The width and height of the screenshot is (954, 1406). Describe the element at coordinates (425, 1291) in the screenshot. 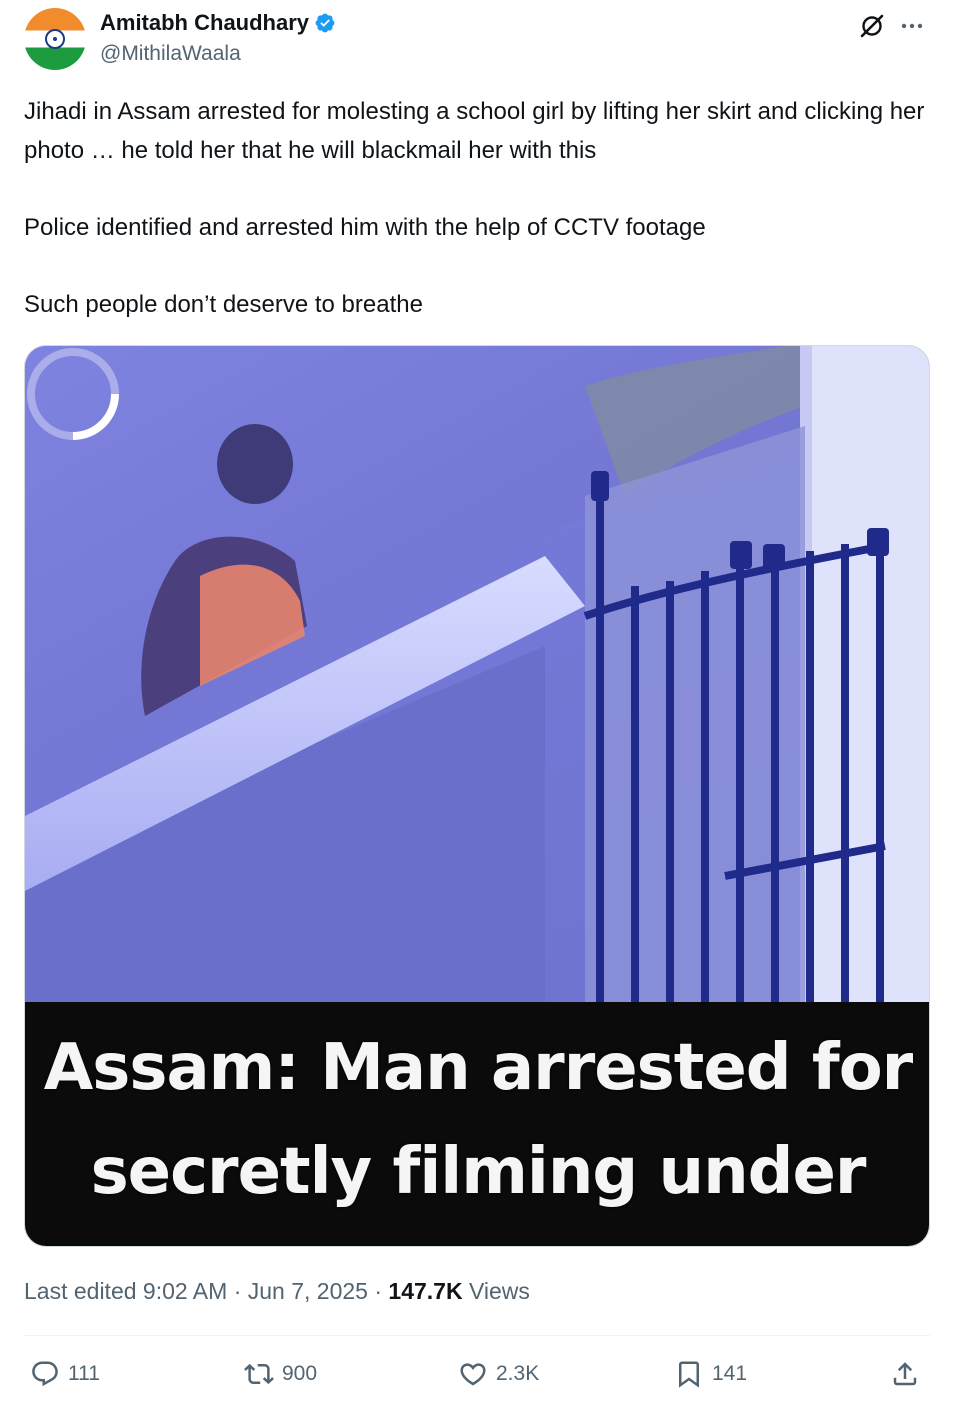

I see `views-count: 147.7K` at that location.